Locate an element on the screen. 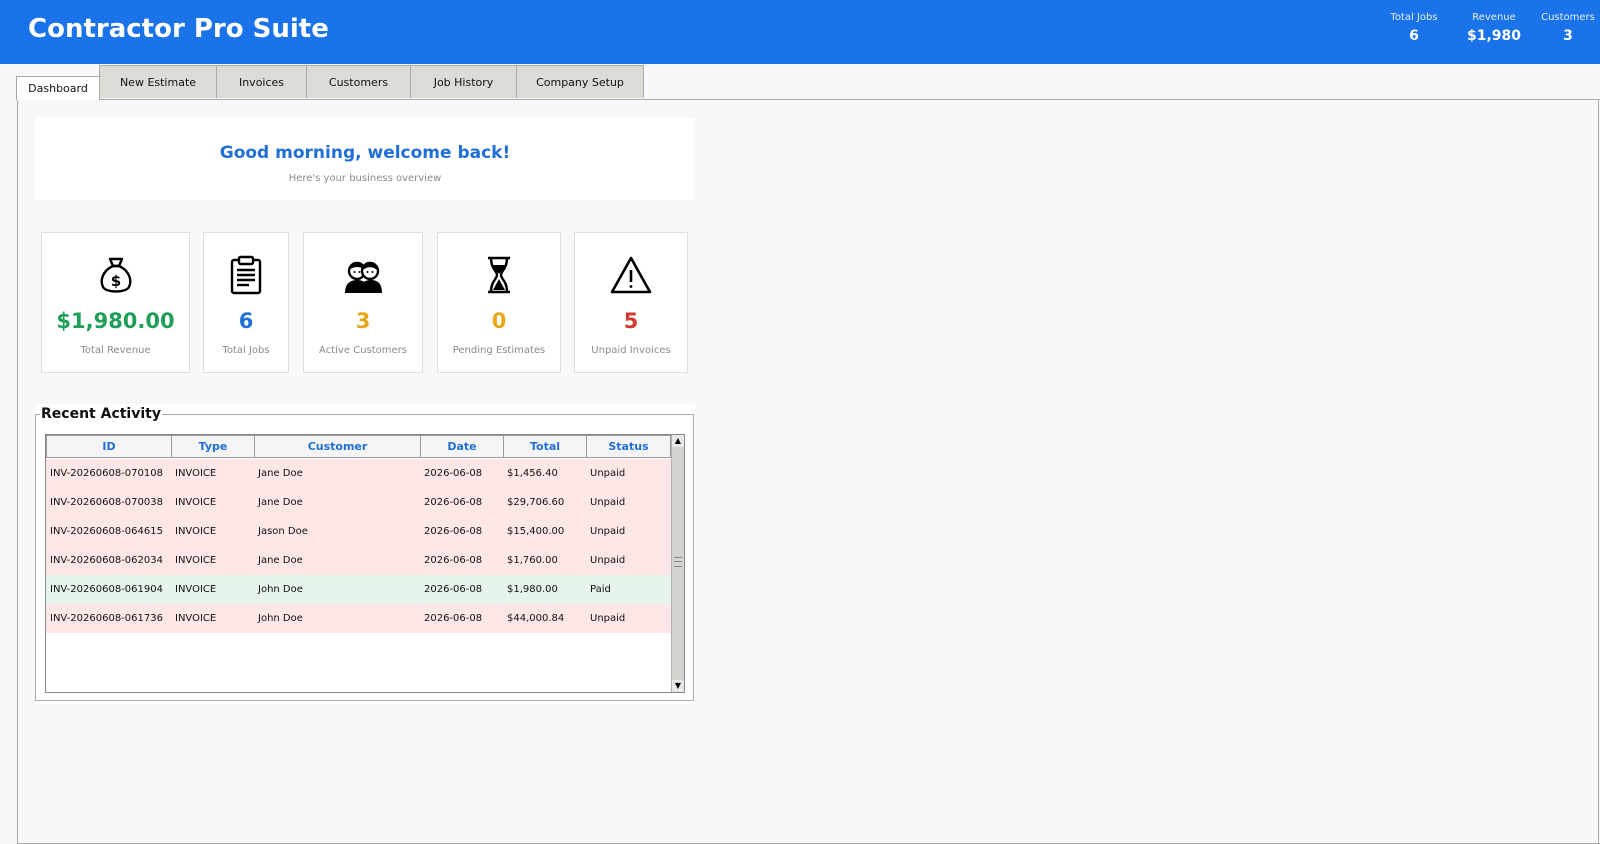 The width and height of the screenshot is (1600, 844). tab-company-setup: Company Setup is located at coordinates (580, 81).